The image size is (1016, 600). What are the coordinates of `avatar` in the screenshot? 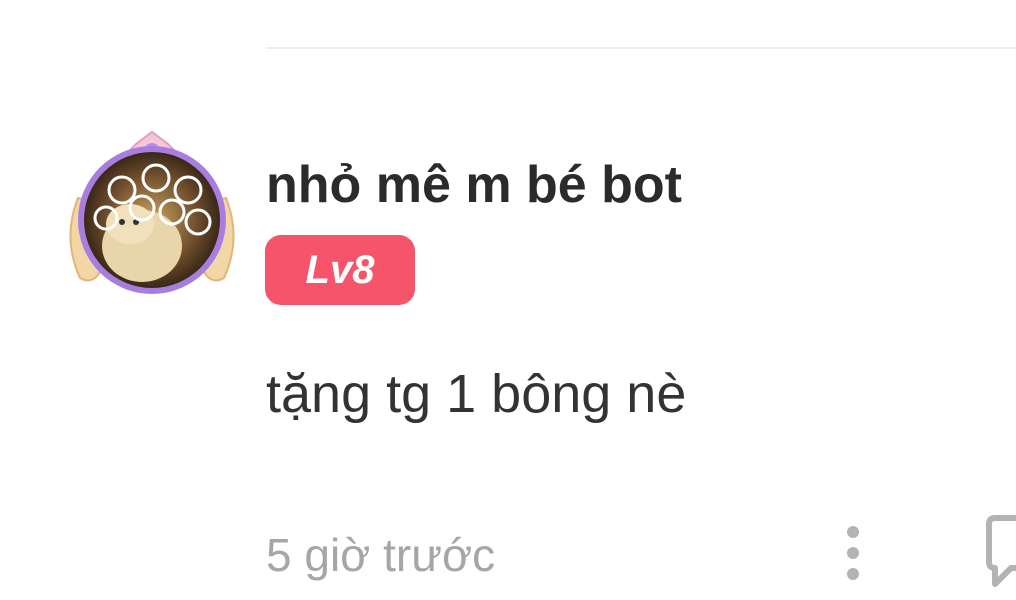 It's located at (152, 216).